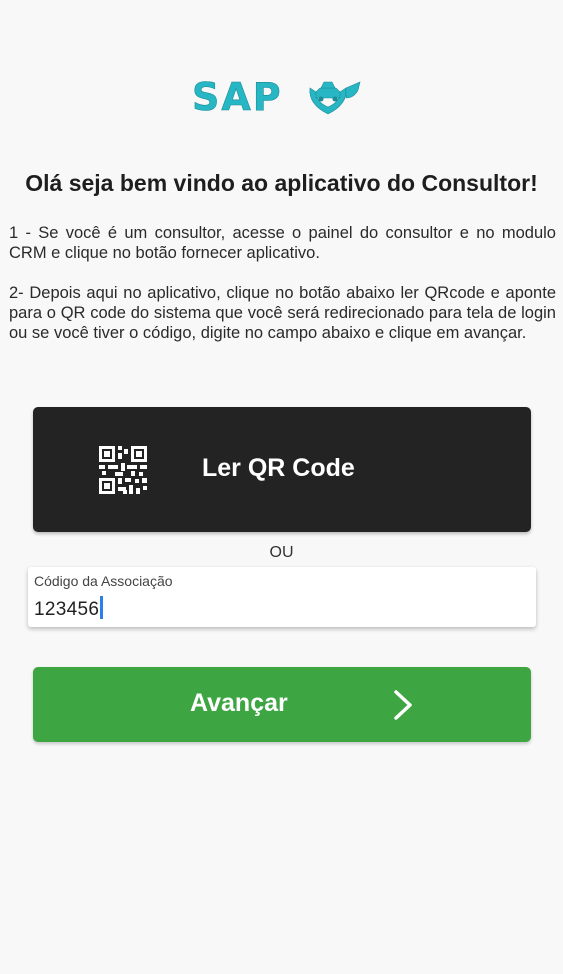 This screenshot has height=974, width=563. I want to click on hands-car-emblem, so click(335, 98).